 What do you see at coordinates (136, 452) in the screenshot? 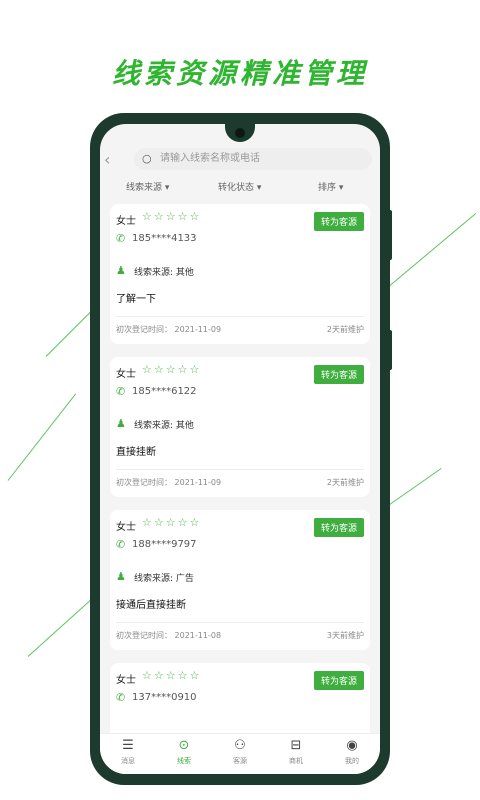
I see `clue-note: 直接挂断` at bounding box center [136, 452].